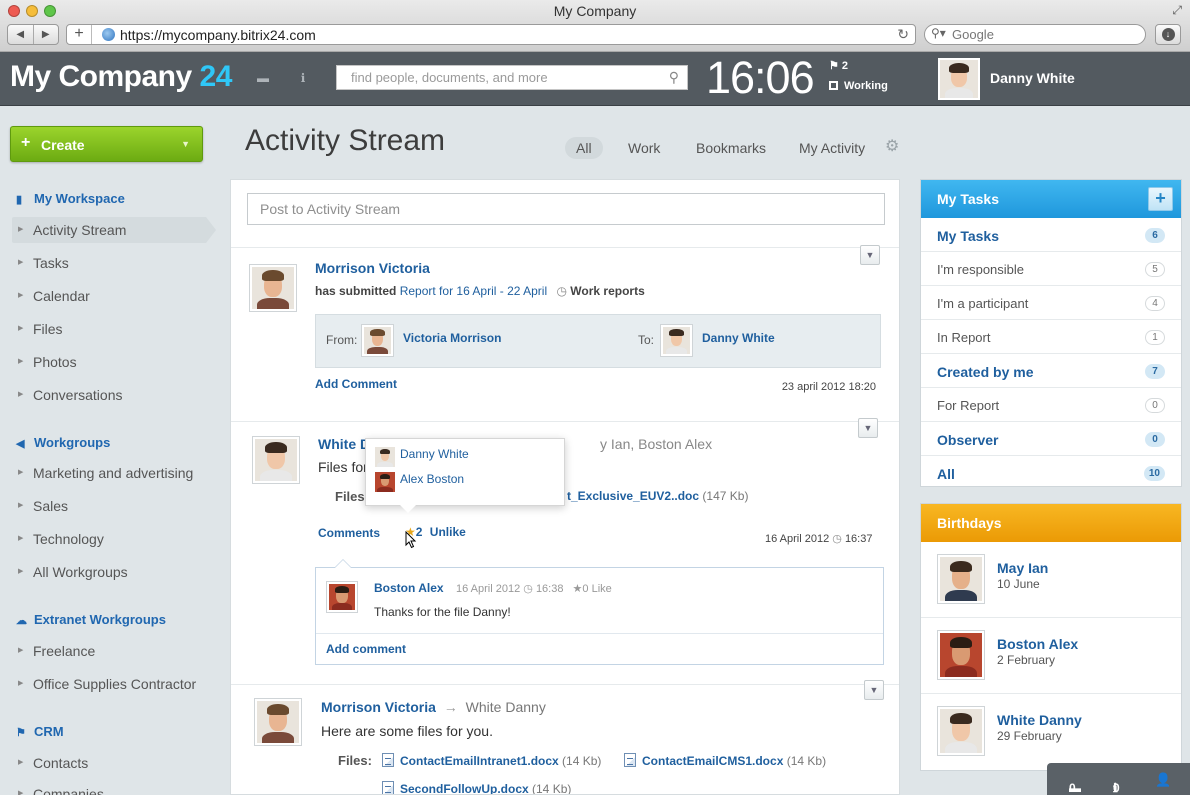 This screenshot has width=1190, height=795. Describe the element at coordinates (491, 34) in the screenshot. I see `address-bar: + https://mycompany.bitrix24.com ↻` at that location.